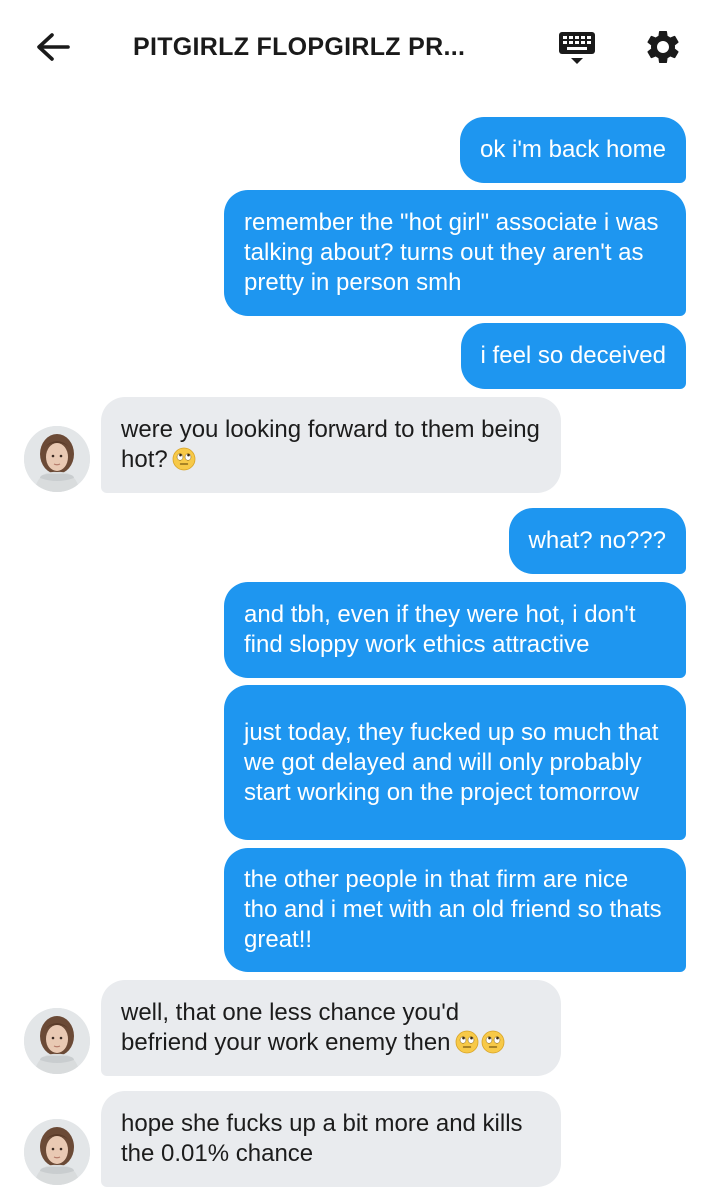 The image size is (701, 1200). I want to click on gear-icon, so click(663, 46).